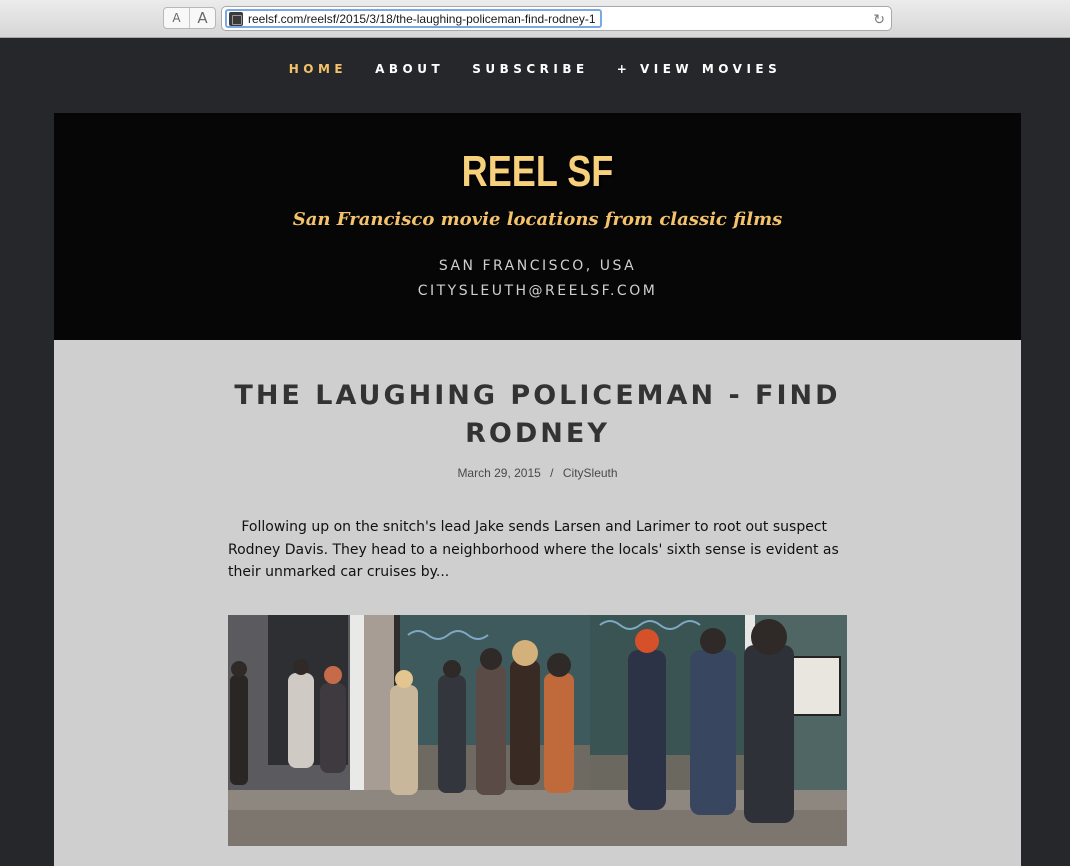  Describe the element at coordinates (699, 69) in the screenshot. I see `nav-item-view-movies: + VIEW MOVIES` at that location.